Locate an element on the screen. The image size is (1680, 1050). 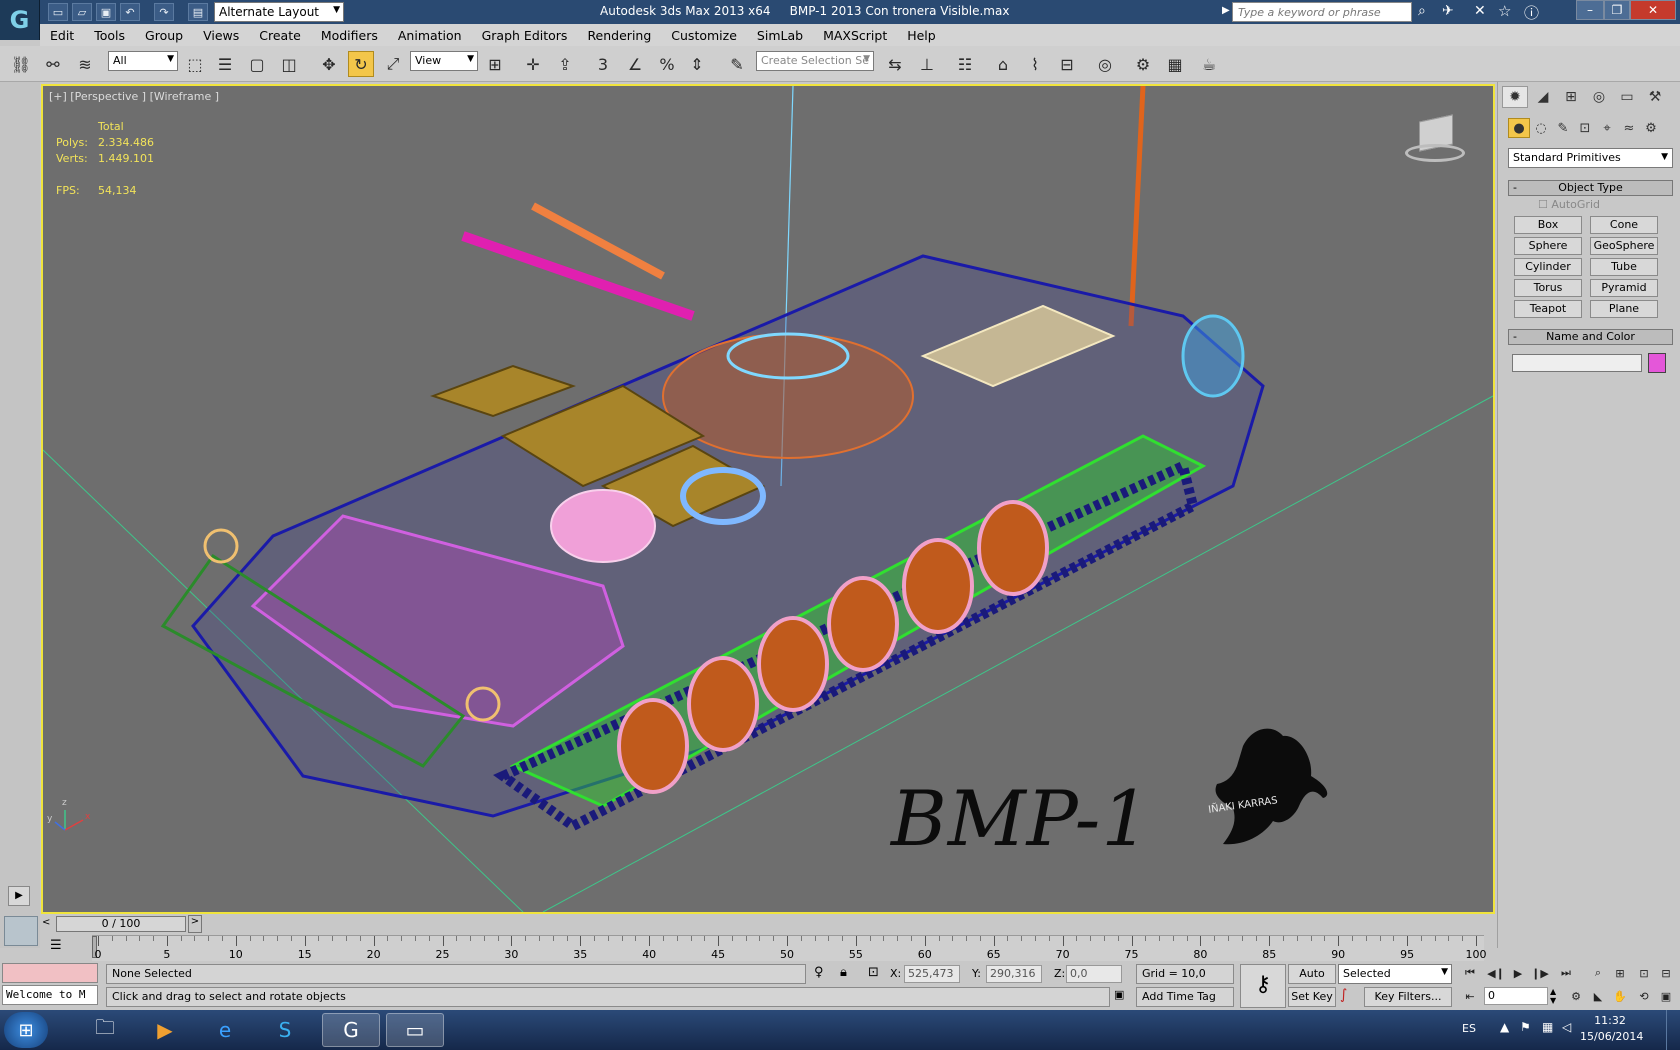
photo-viewer-icon: ▭ is located at coordinates (415, 1030).